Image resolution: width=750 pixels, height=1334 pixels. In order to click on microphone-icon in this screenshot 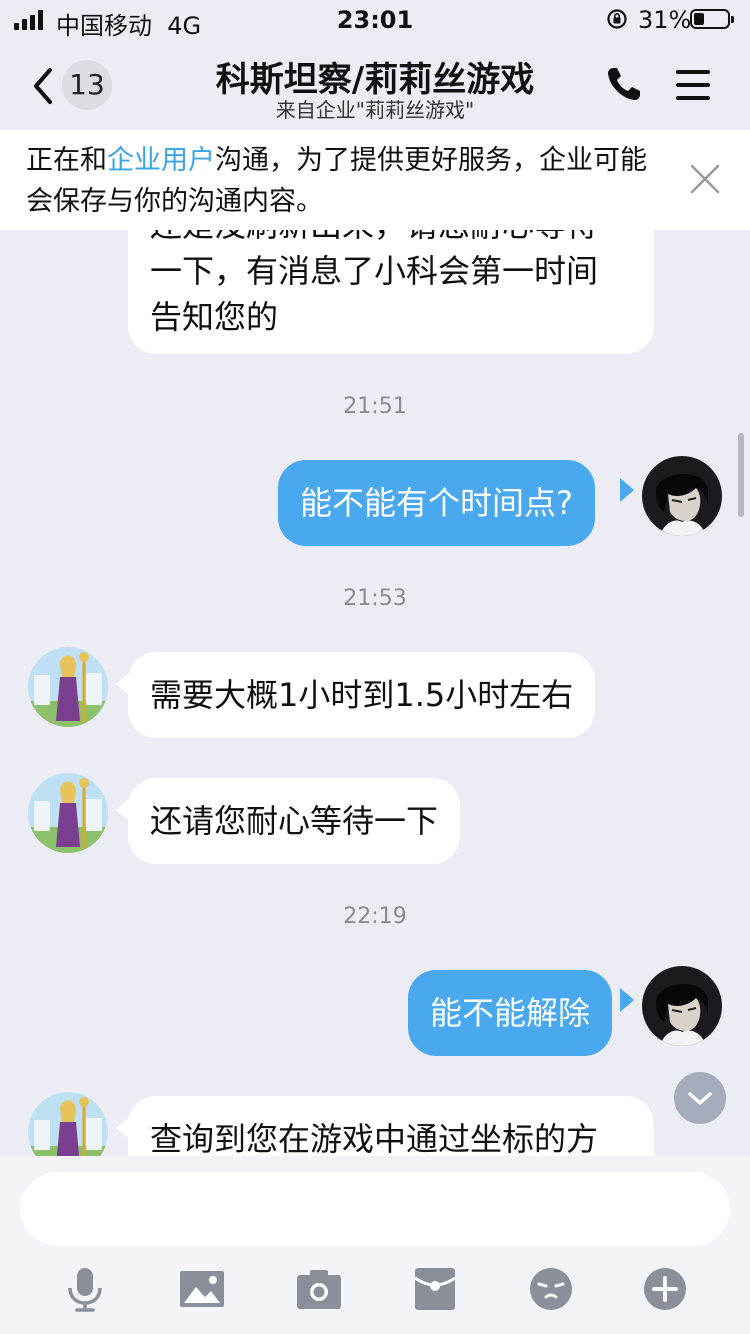, I will do `click(85, 1290)`.